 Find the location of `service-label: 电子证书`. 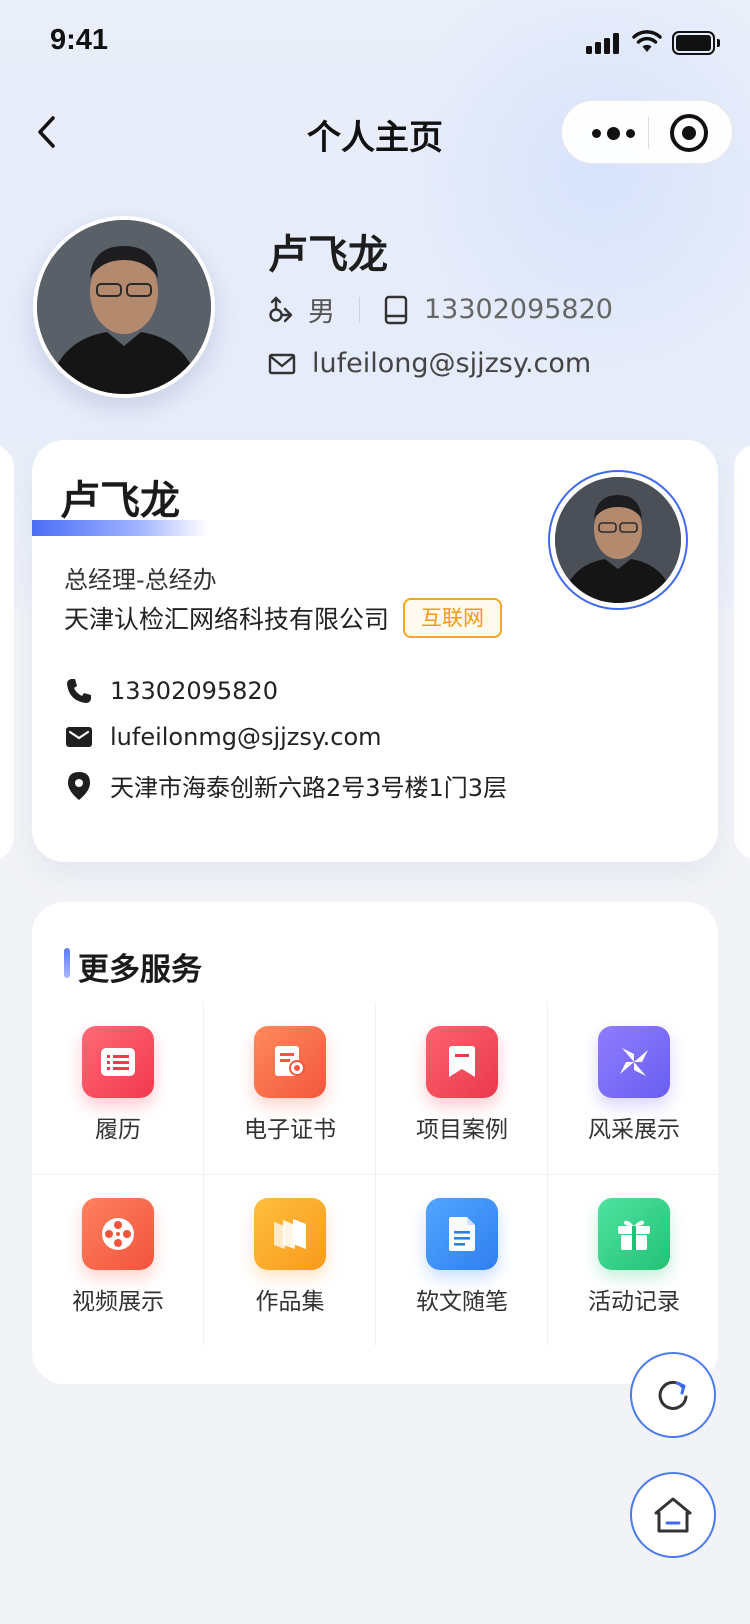

service-label: 电子证书 is located at coordinates (290, 1130).